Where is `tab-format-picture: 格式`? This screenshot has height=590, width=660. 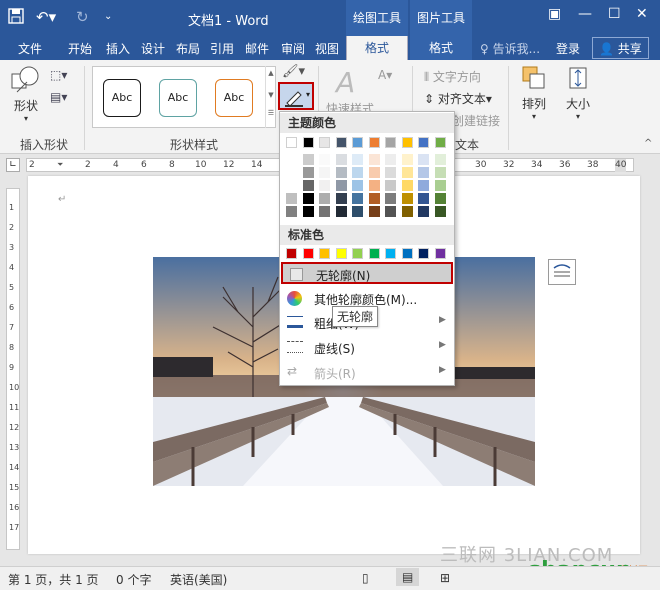
tab-format-picture: 格式 is located at coordinates (441, 48).